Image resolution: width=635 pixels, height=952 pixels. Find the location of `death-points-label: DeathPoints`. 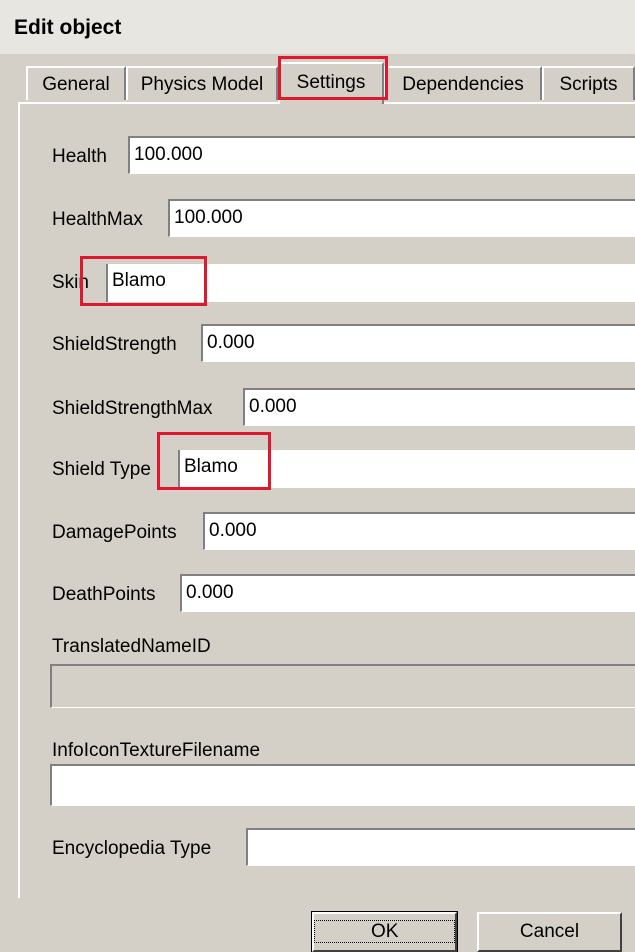

death-points-label: DeathPoints is located at coordinates (104, 594).